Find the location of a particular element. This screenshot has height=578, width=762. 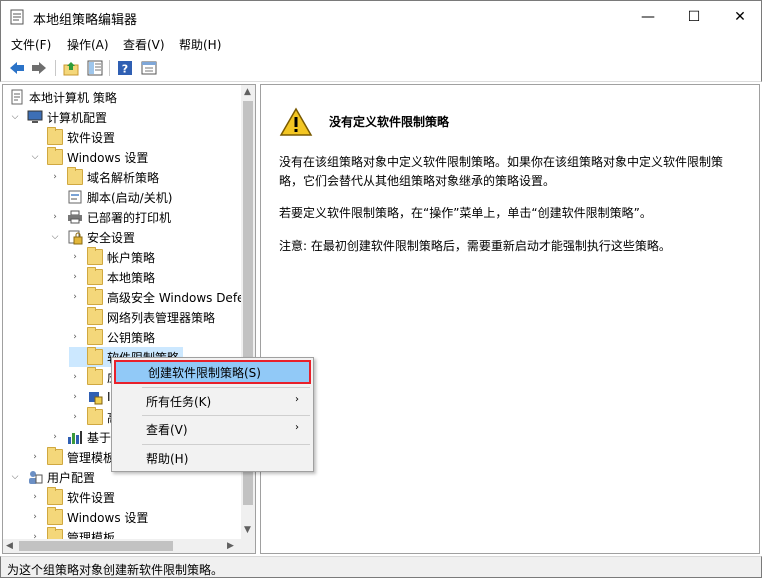

tree-item-local-computer-policy: 本地计算机 策略 is located at coordinates (63, 97).